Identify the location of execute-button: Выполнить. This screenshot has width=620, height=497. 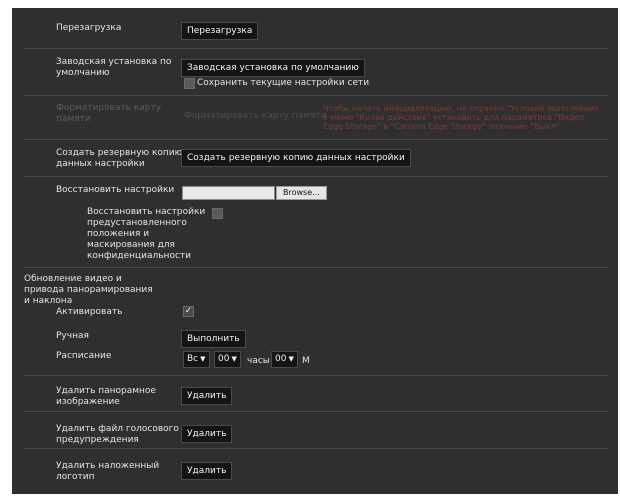
(213, 339).